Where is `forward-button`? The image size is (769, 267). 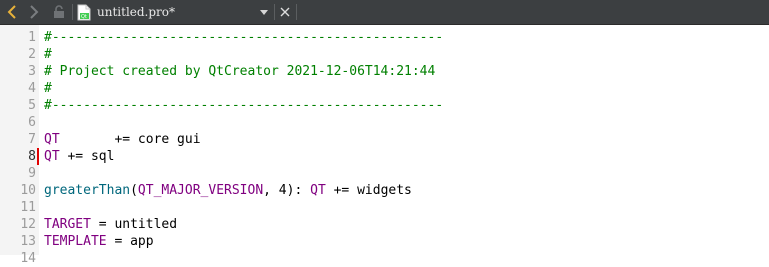 forward-button is located at coordinates (34, 12).